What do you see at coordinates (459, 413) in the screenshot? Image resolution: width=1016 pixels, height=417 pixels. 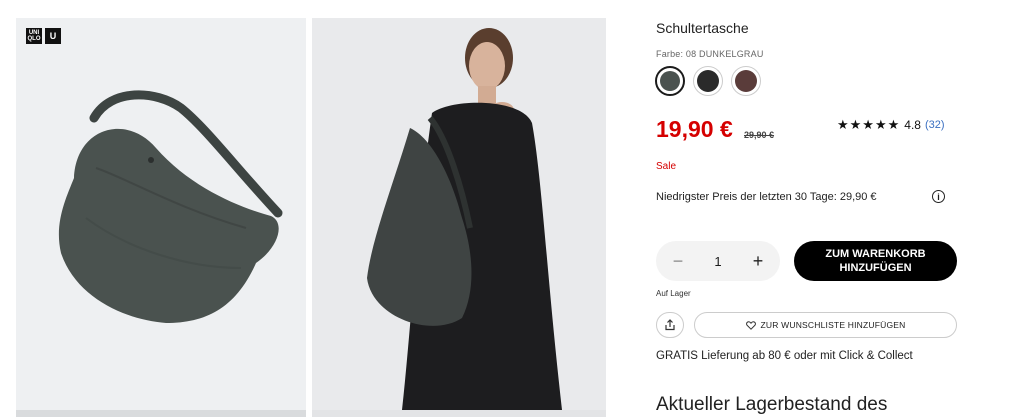 I see `thumbnail-strip-right` at bounding box center [459, 413].